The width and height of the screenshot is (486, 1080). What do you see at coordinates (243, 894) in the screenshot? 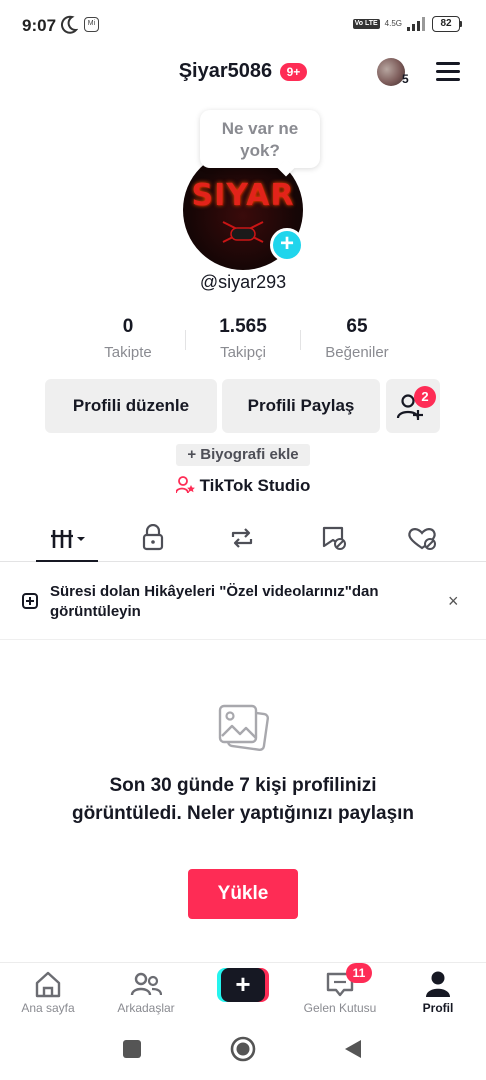
I see `upload-button: Yükle` at bounding box center [243, 894].